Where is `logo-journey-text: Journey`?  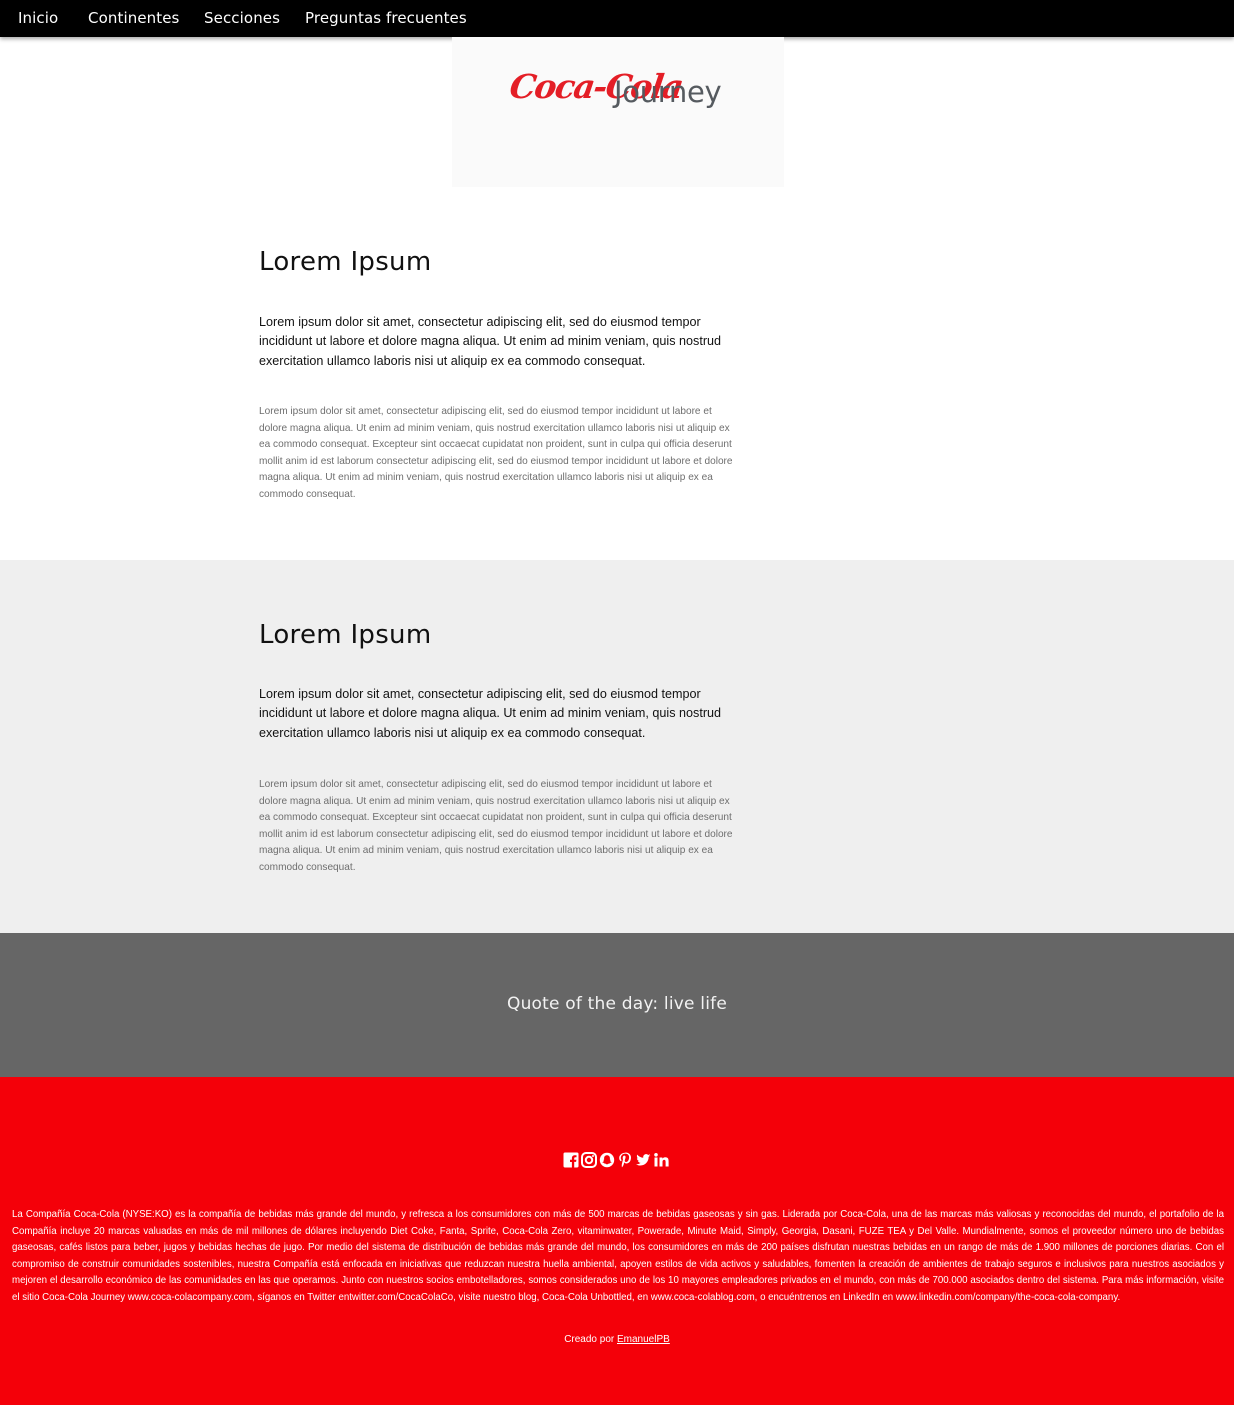
logo-journey-text: Journey is located at coordinates (668, 92).